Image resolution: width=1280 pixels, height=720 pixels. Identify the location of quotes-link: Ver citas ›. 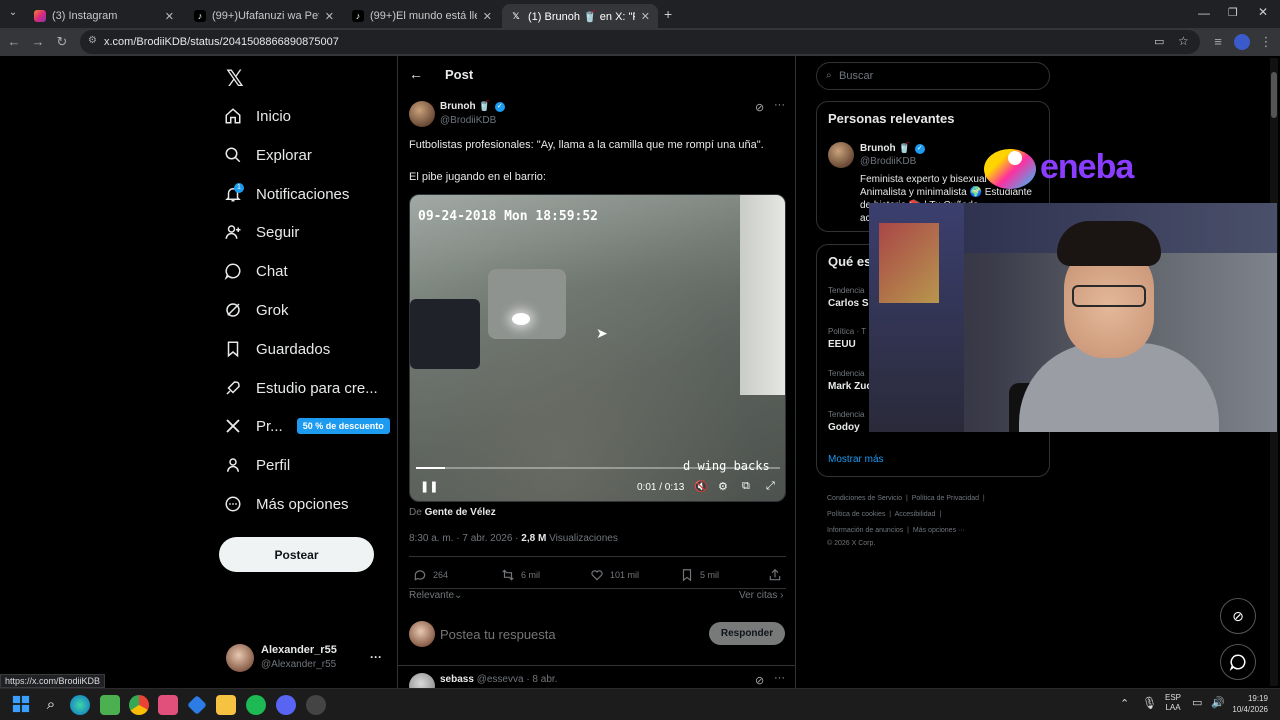
(761, 595).